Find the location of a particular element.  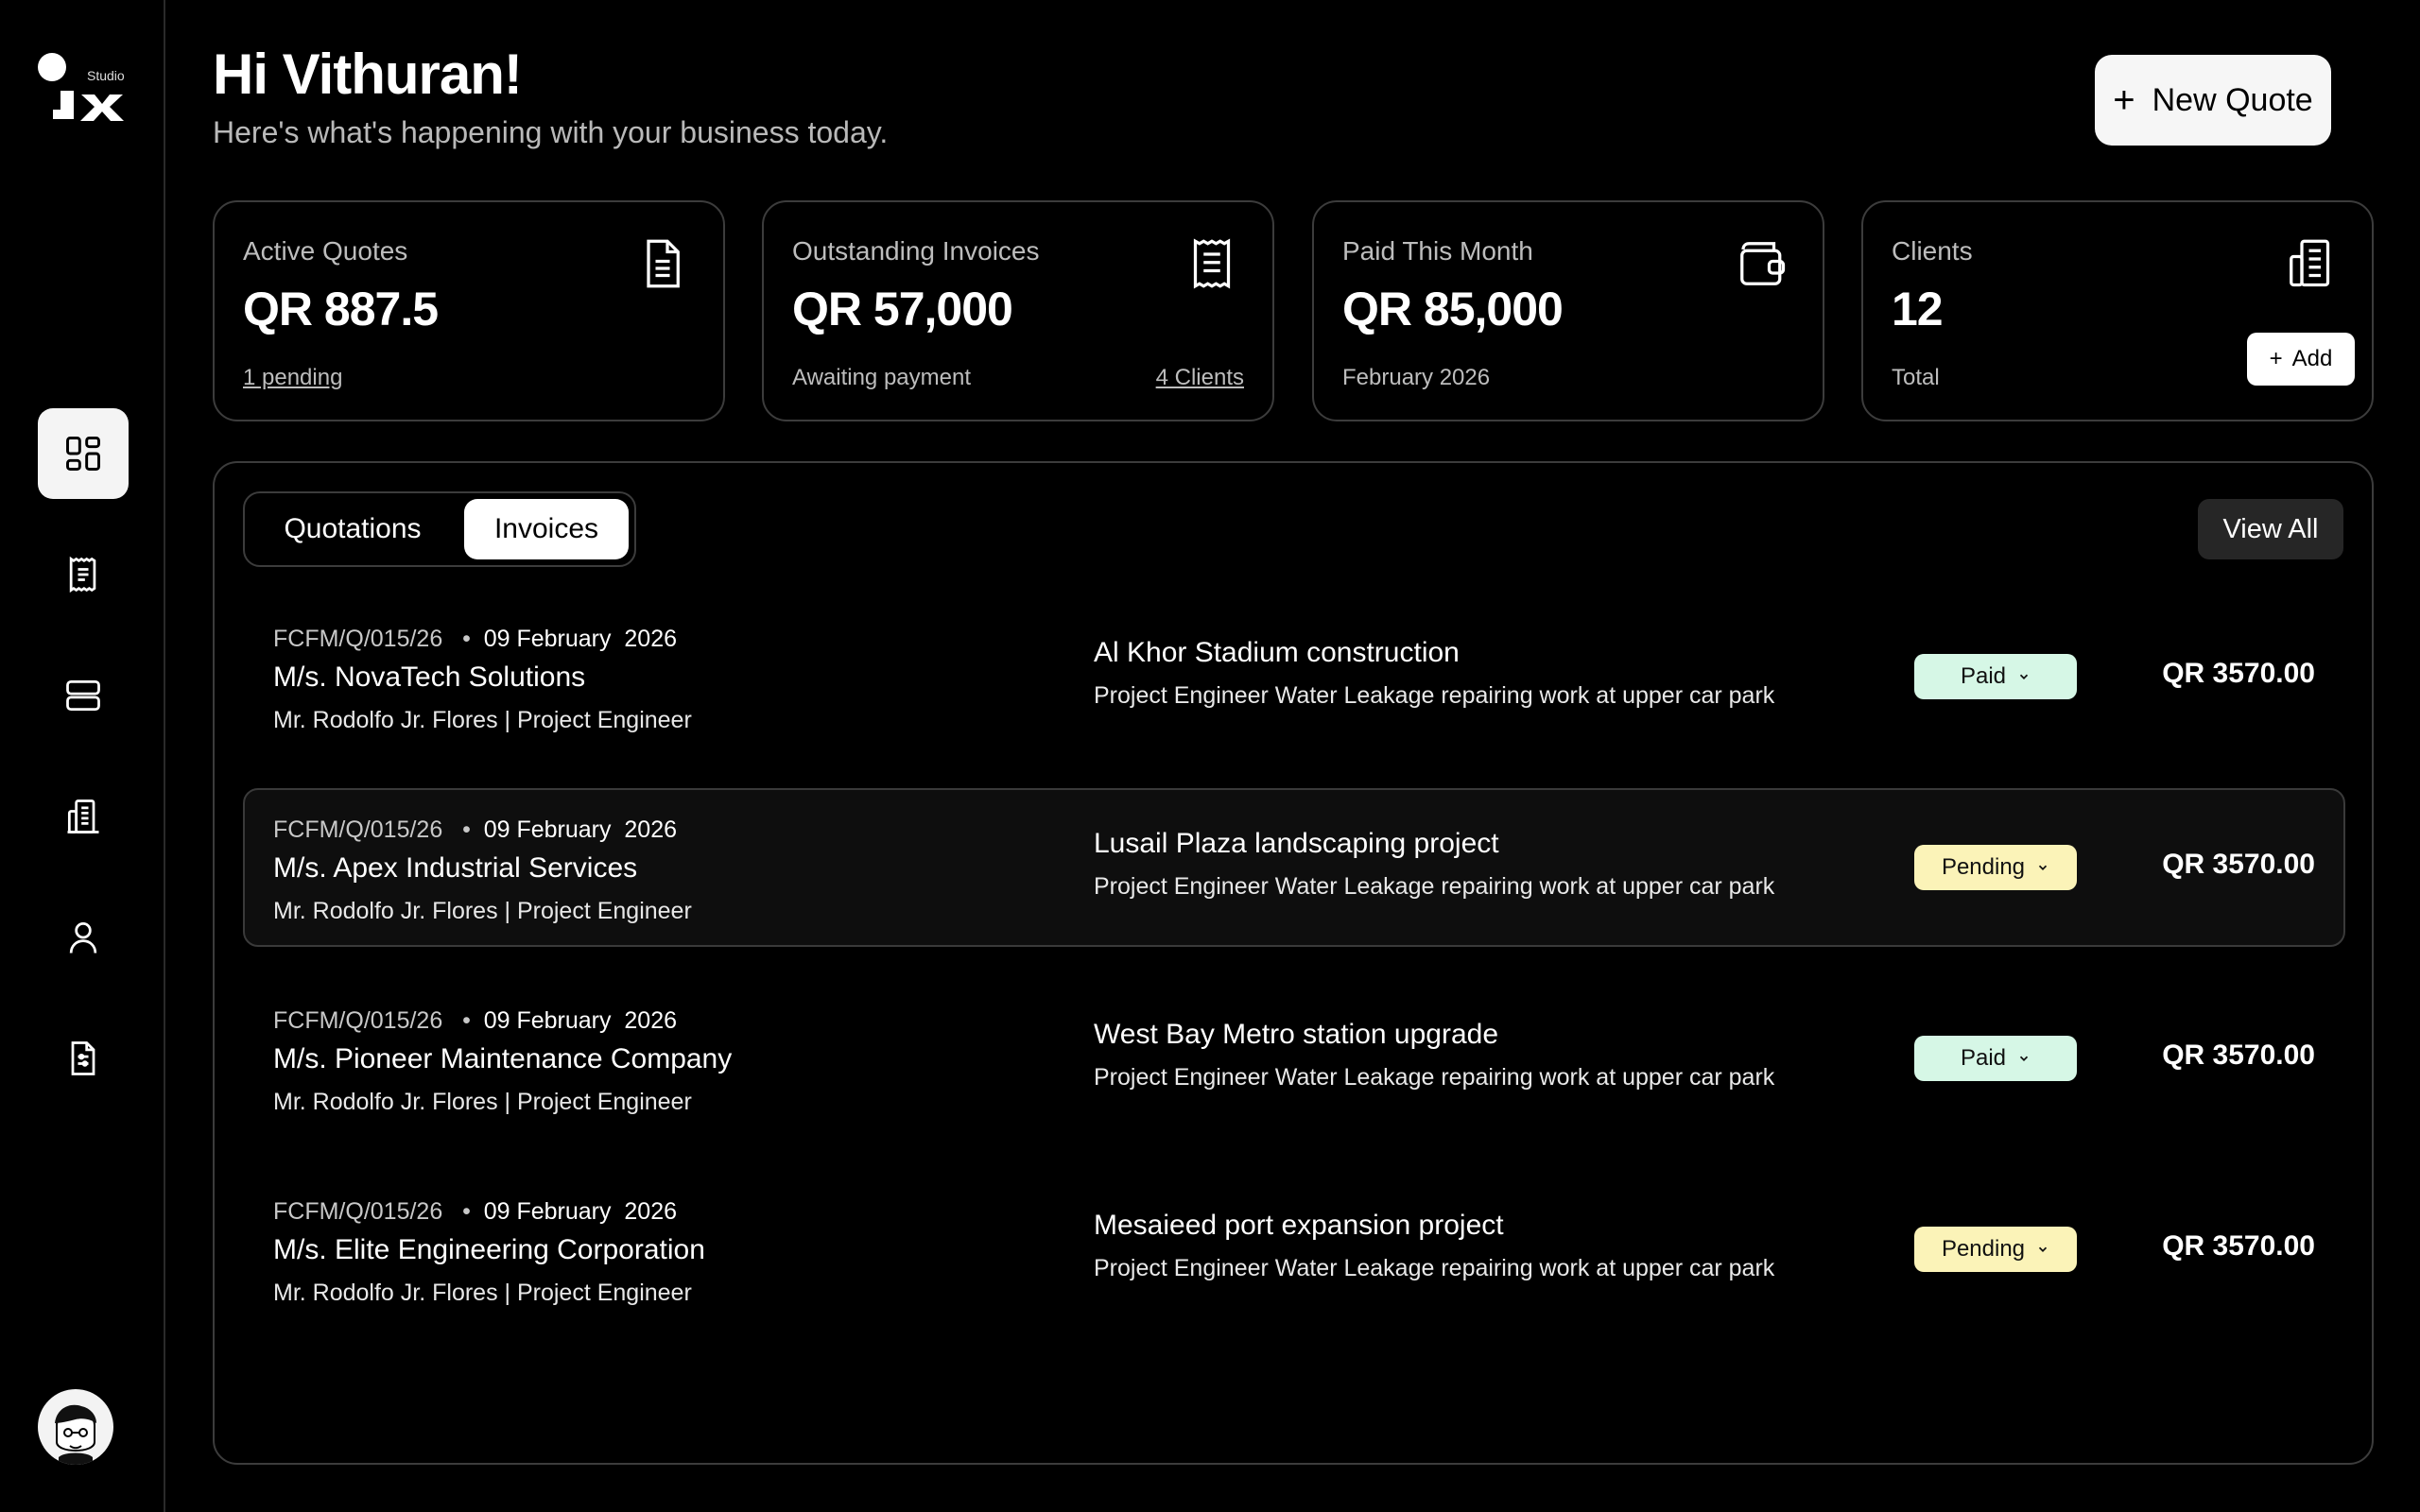

sidebar-item-services is located at coordinates (83, 695).